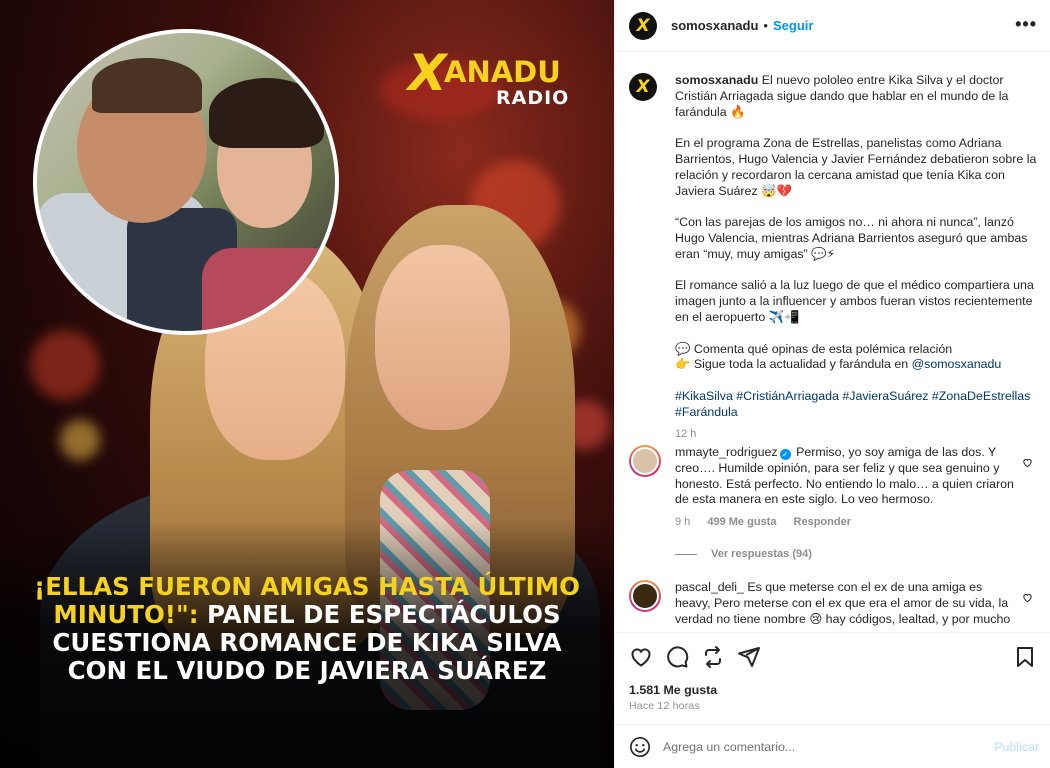  I want to click on comment-meta: 9 h 499 Me gusta Responder, so click(847, 523).